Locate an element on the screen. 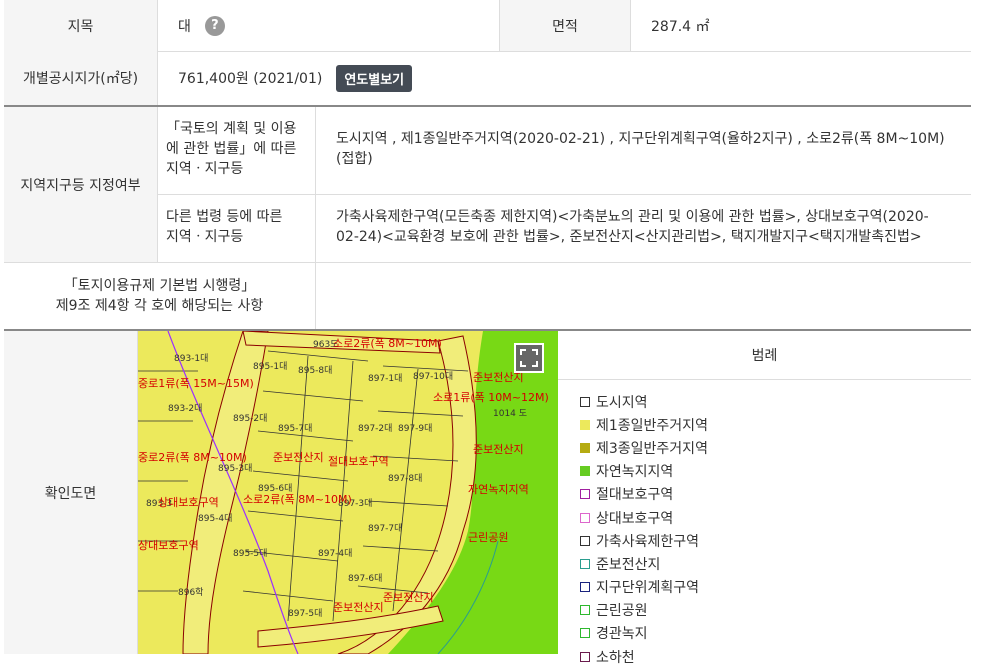 The height and width of the screenshot is (668, 981). legend-item: 도시지역 is located at coordinates (775, 401).